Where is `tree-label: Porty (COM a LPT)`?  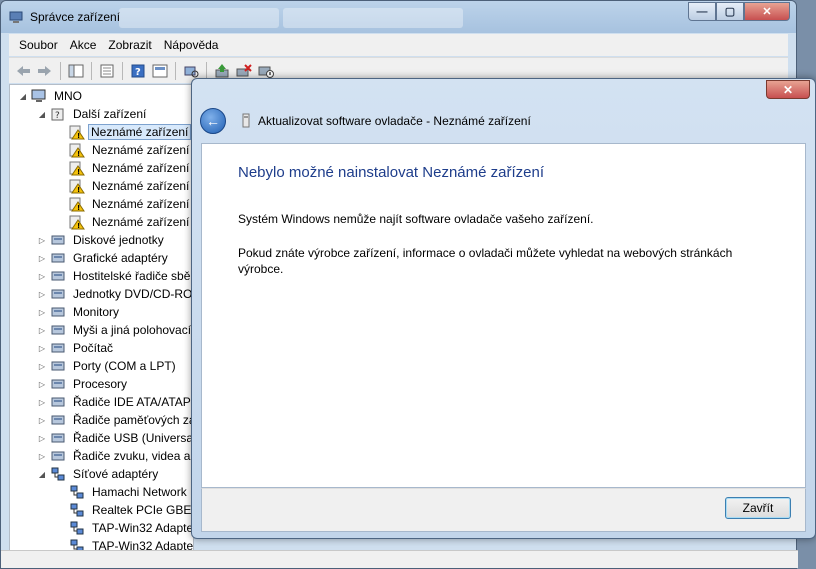
tree-label: Porty (COM a LPT) is located at coordinates (124, 366).